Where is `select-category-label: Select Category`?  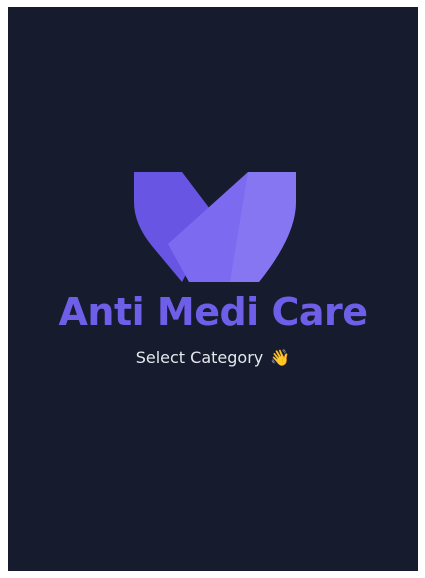 select-category-label: Select Category is located at coordinates (199, 357).